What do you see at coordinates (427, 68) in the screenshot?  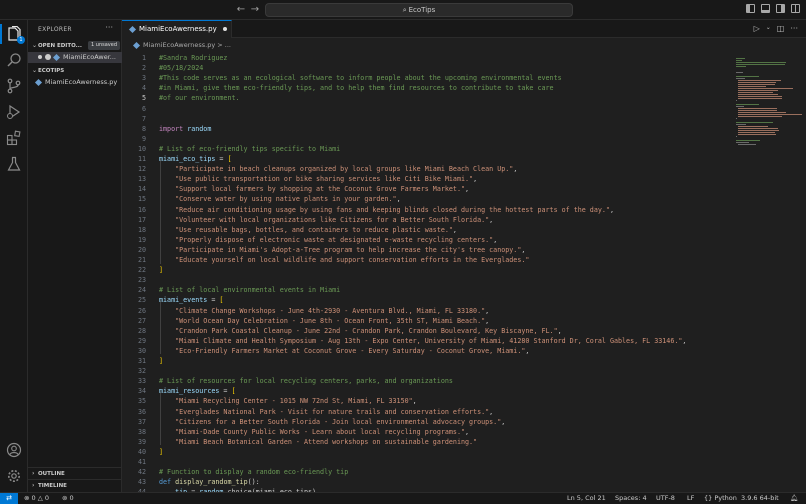 I see `code-line: 2 #05/18/2024` at bounding box center [427, 68].